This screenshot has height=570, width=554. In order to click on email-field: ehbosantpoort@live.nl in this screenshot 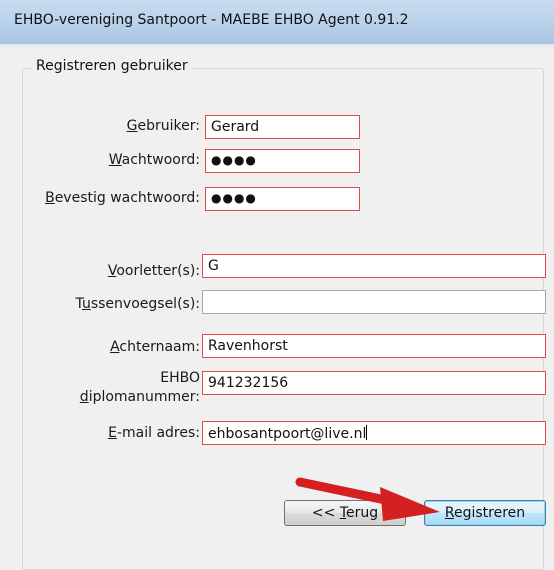, I will do `click(374, 433)`.